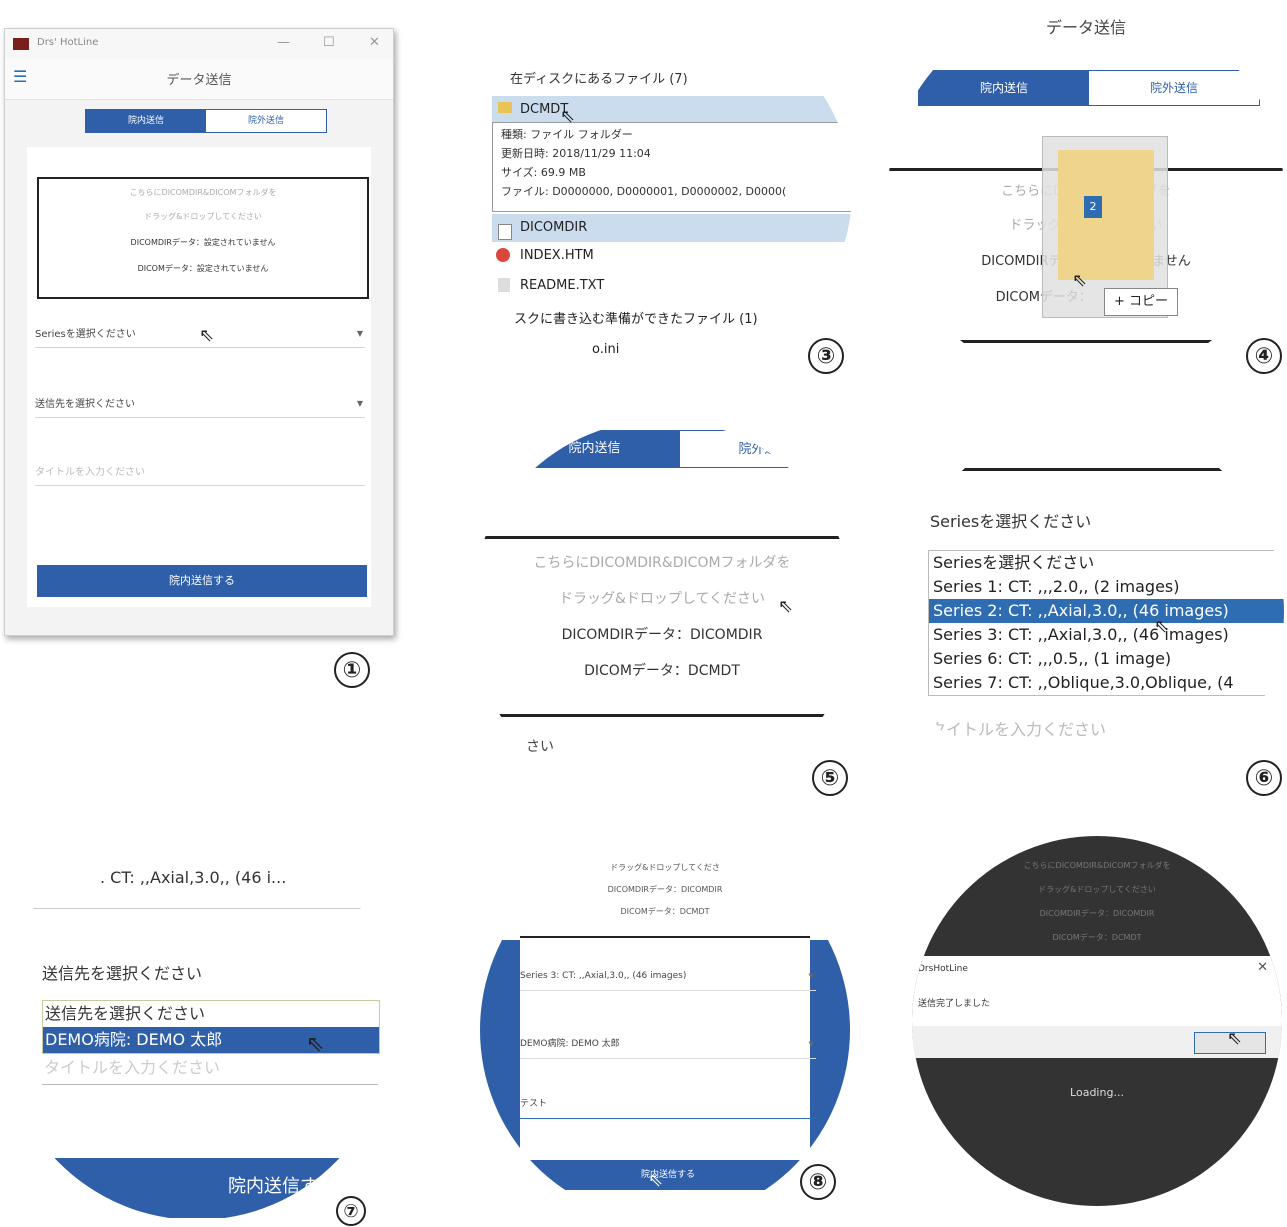 This screenshot has width=1287, height=1227. I want to click on minimize-button: —, so click(283, 42).